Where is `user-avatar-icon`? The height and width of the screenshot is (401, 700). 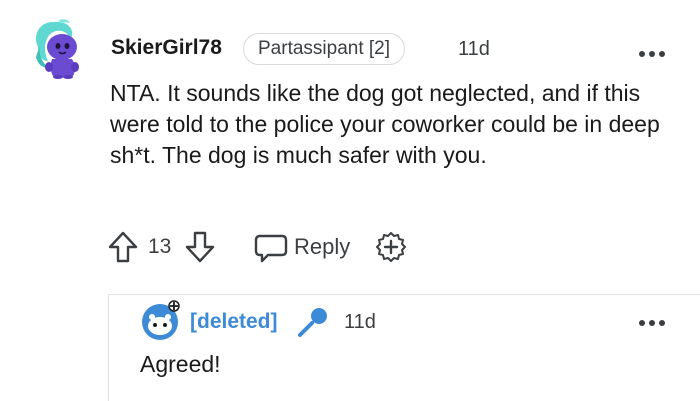
user-avatar-icon is located at coordinates (56, 48).